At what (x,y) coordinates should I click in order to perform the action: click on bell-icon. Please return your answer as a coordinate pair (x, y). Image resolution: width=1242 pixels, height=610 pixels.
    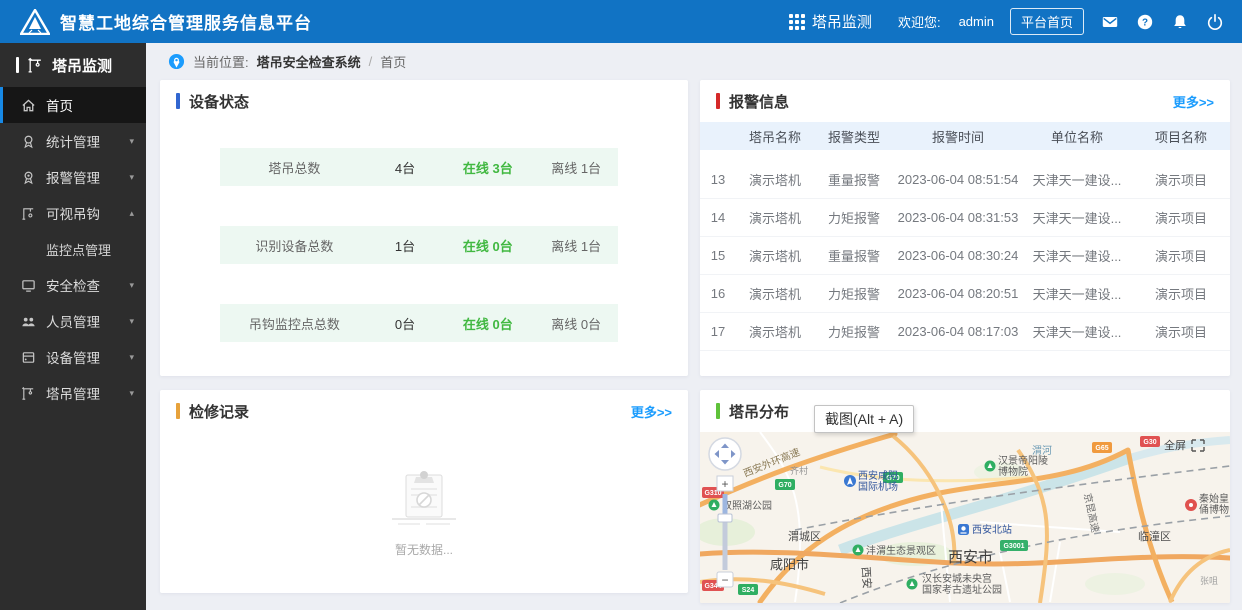
    Looking at the image, I should click on (1179, 21).